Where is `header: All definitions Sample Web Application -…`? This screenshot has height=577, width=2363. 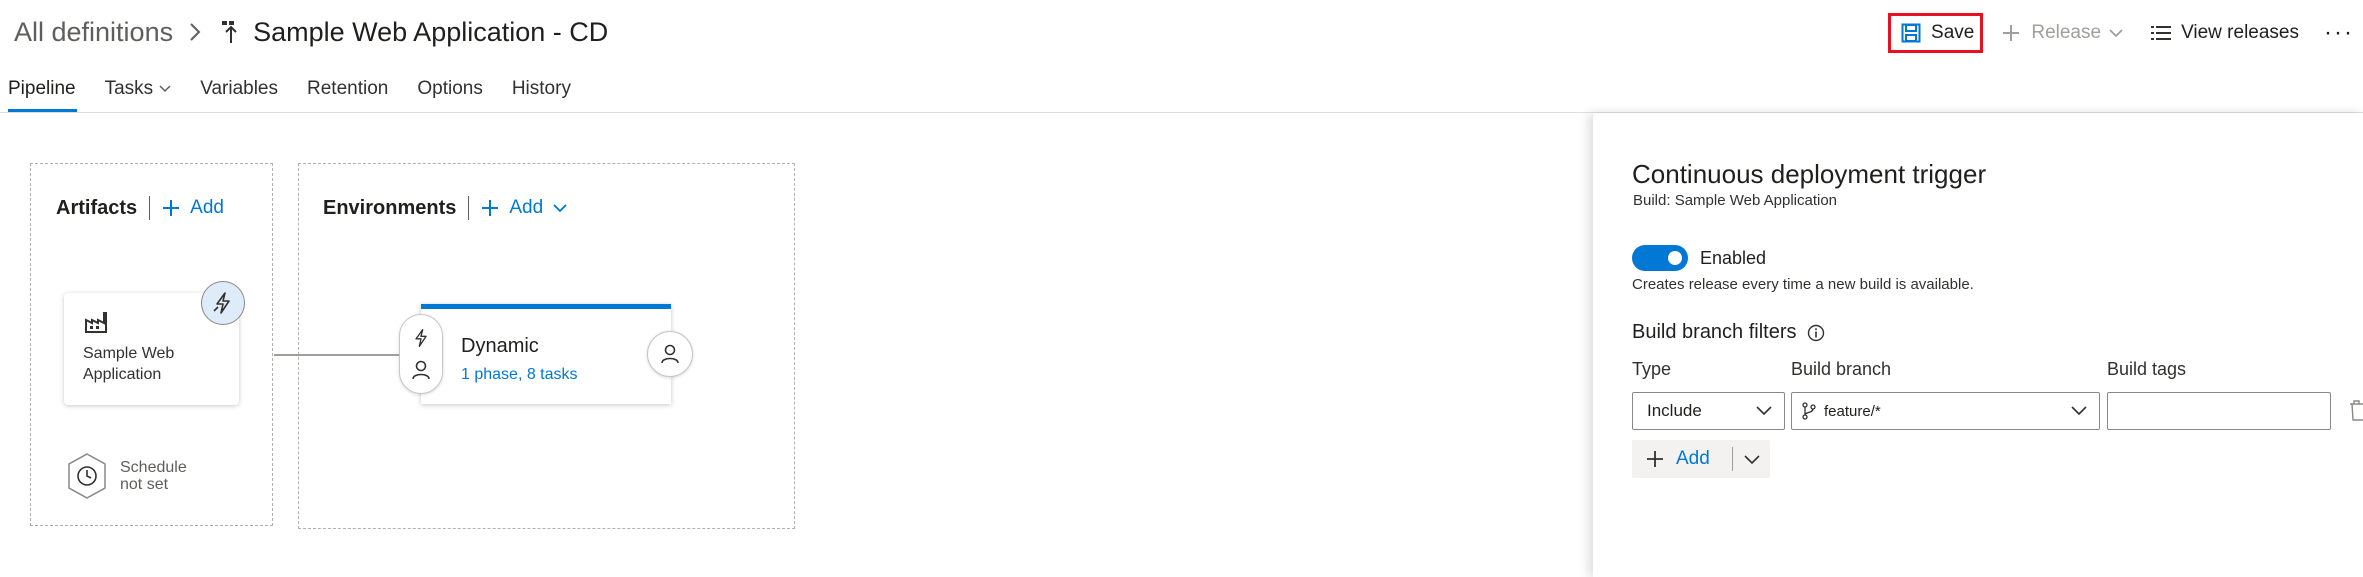
header: All definitions Sample Web Application -… is located at coordinates (1181, 31).